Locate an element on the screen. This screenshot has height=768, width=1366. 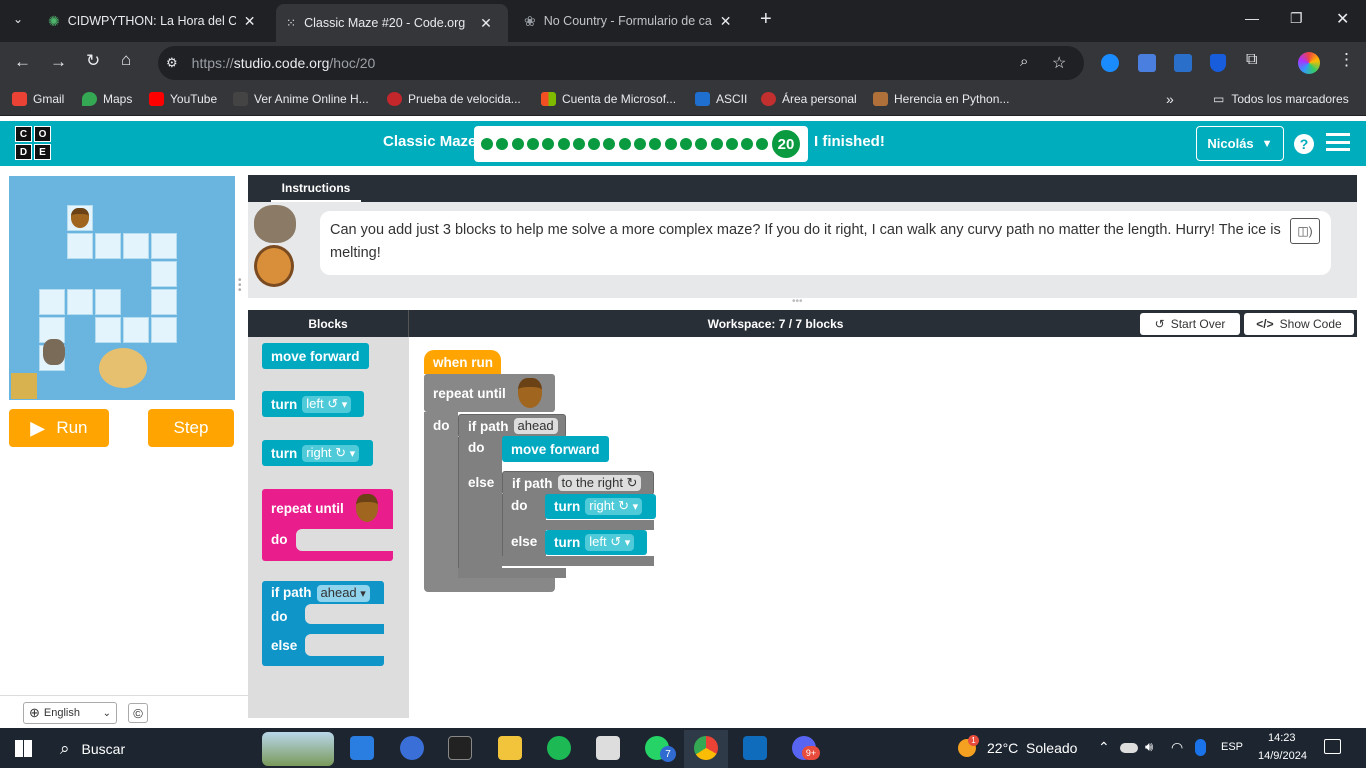
menu-icon: ⋮ is located at coordinates (1346, 60).